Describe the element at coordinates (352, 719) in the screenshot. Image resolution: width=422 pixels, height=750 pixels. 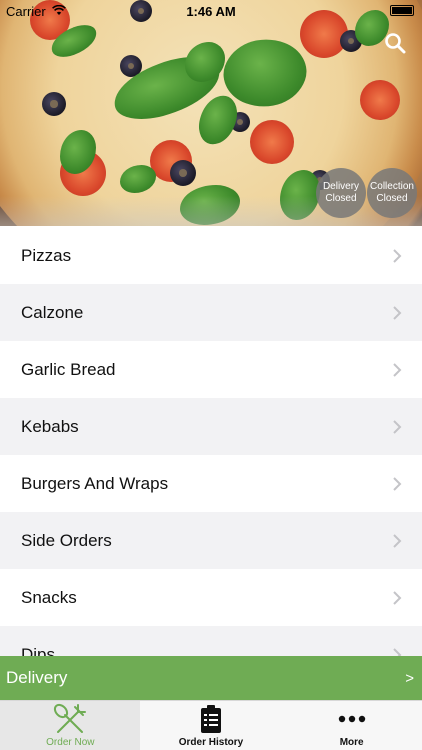
I see `more-dots-icon` at that location.